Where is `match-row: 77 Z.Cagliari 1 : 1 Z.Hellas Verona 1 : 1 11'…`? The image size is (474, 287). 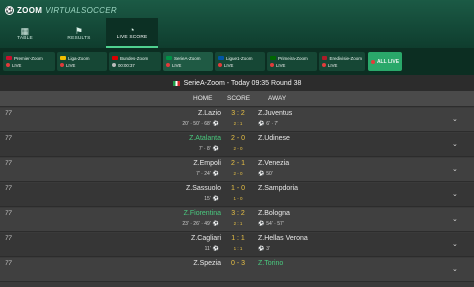
match-row: 77 Z.Cagliari 1 : 1 Z.Hellas Verona 1 : 1 11'… is located at coordinates (237, 245).